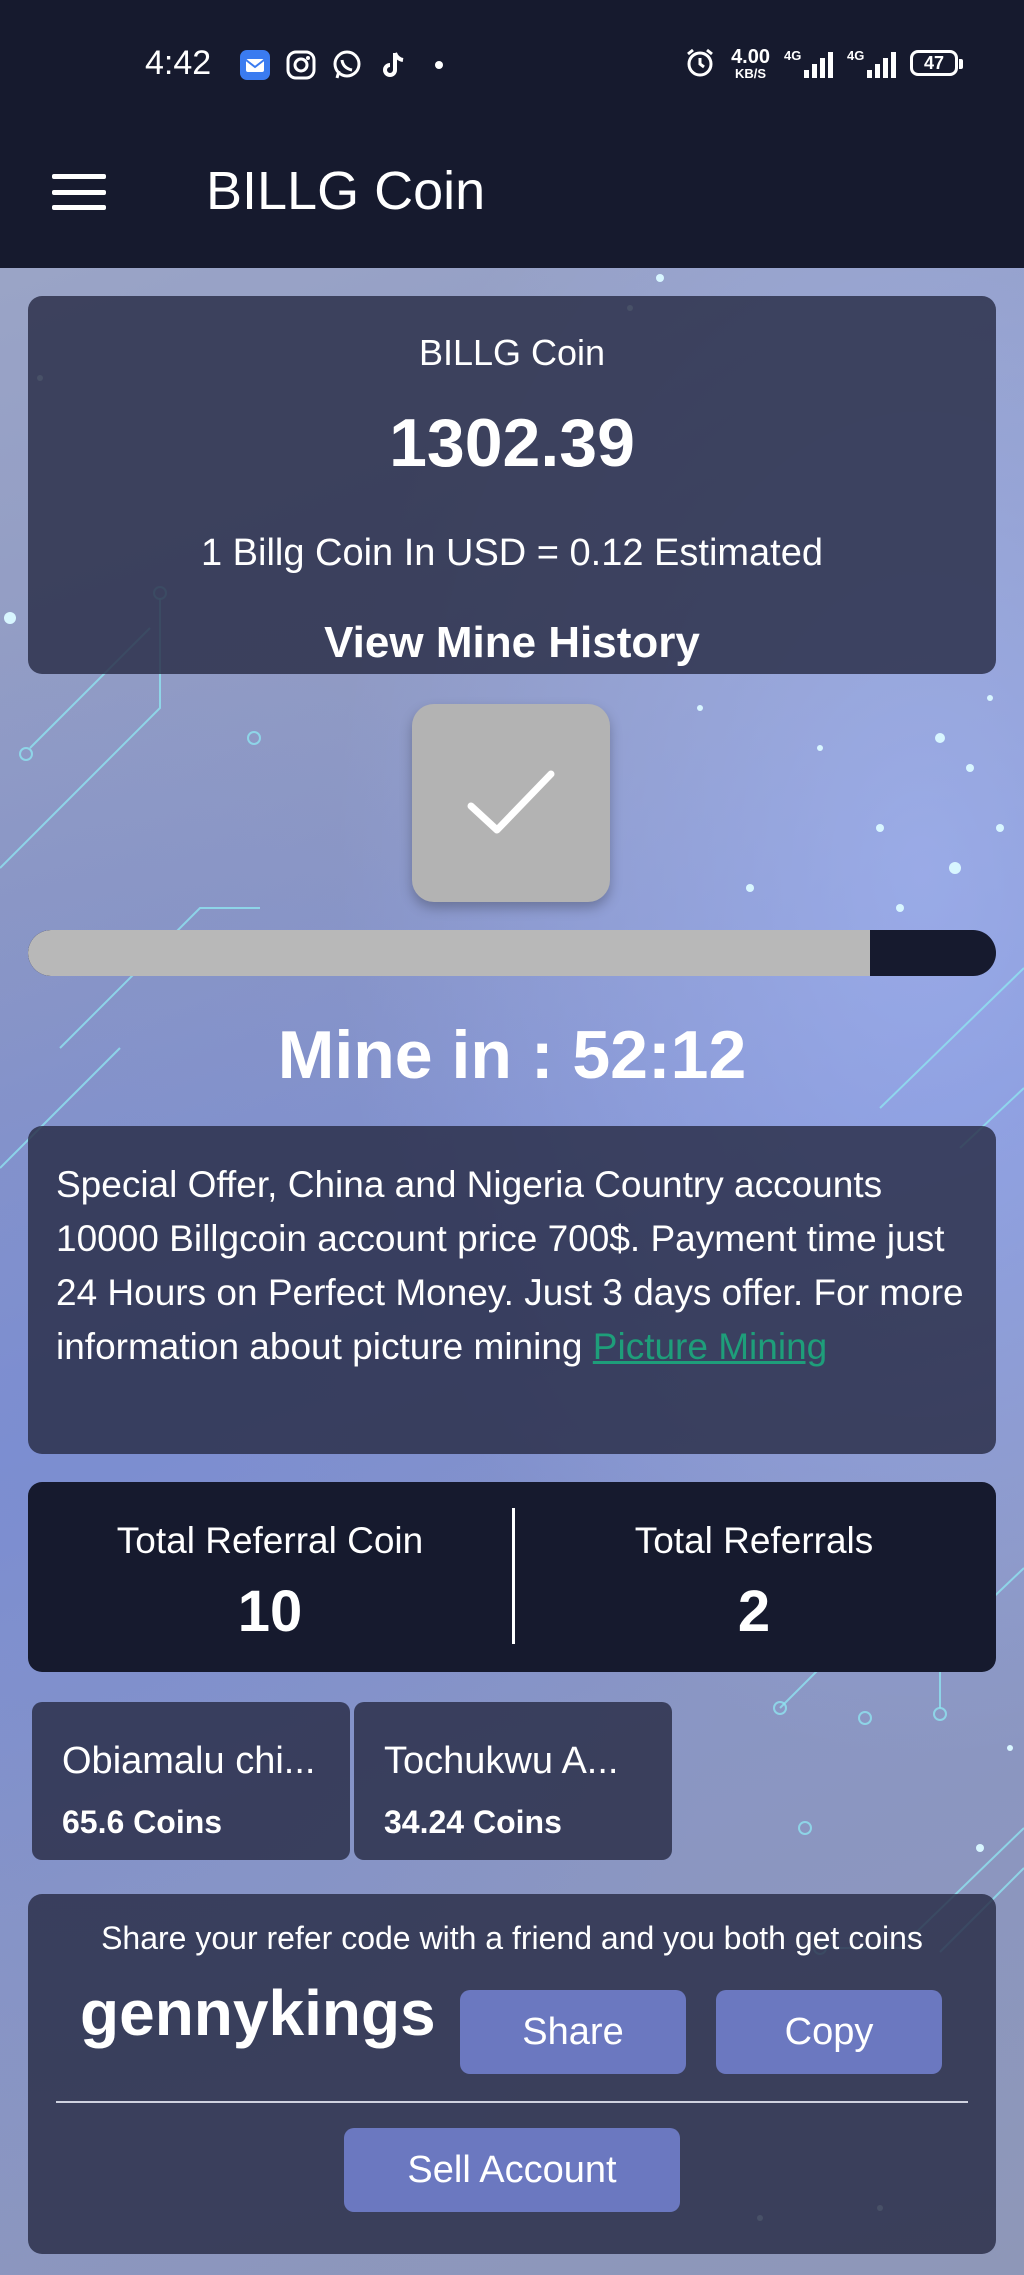 The width and height of the screenshot is (1024, 2275). What do you see at coordinates (393, 65) in the screenshot?
I see `tiktok-icon` at bounding box center [393, 65].